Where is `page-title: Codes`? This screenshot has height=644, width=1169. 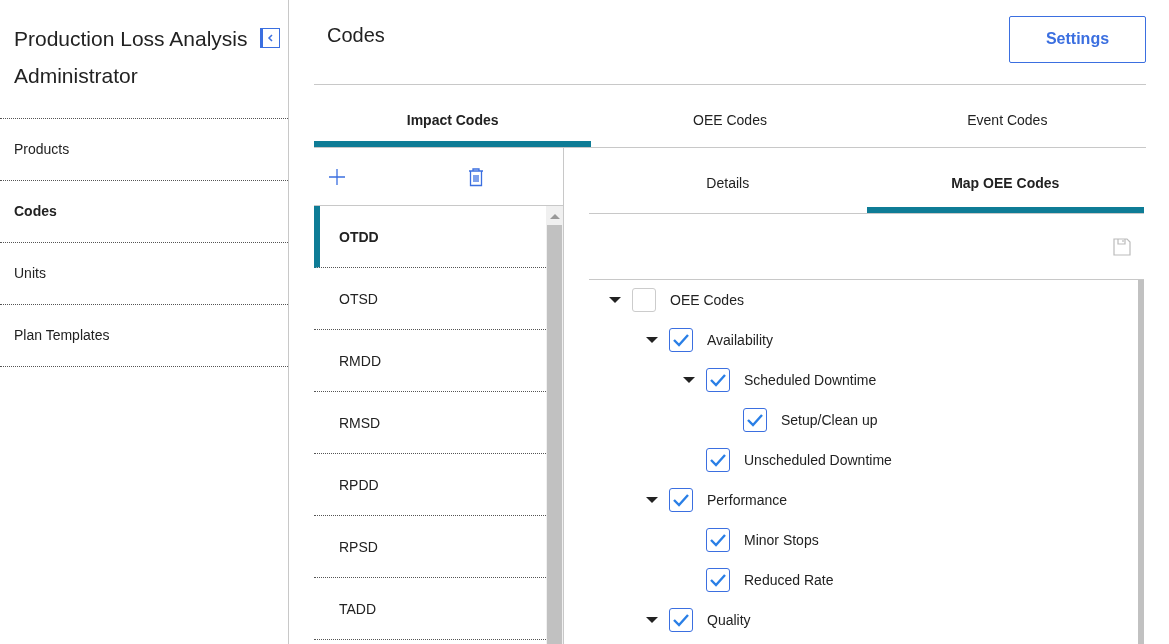
page-title: Codes is located at coordinates (356, 35).